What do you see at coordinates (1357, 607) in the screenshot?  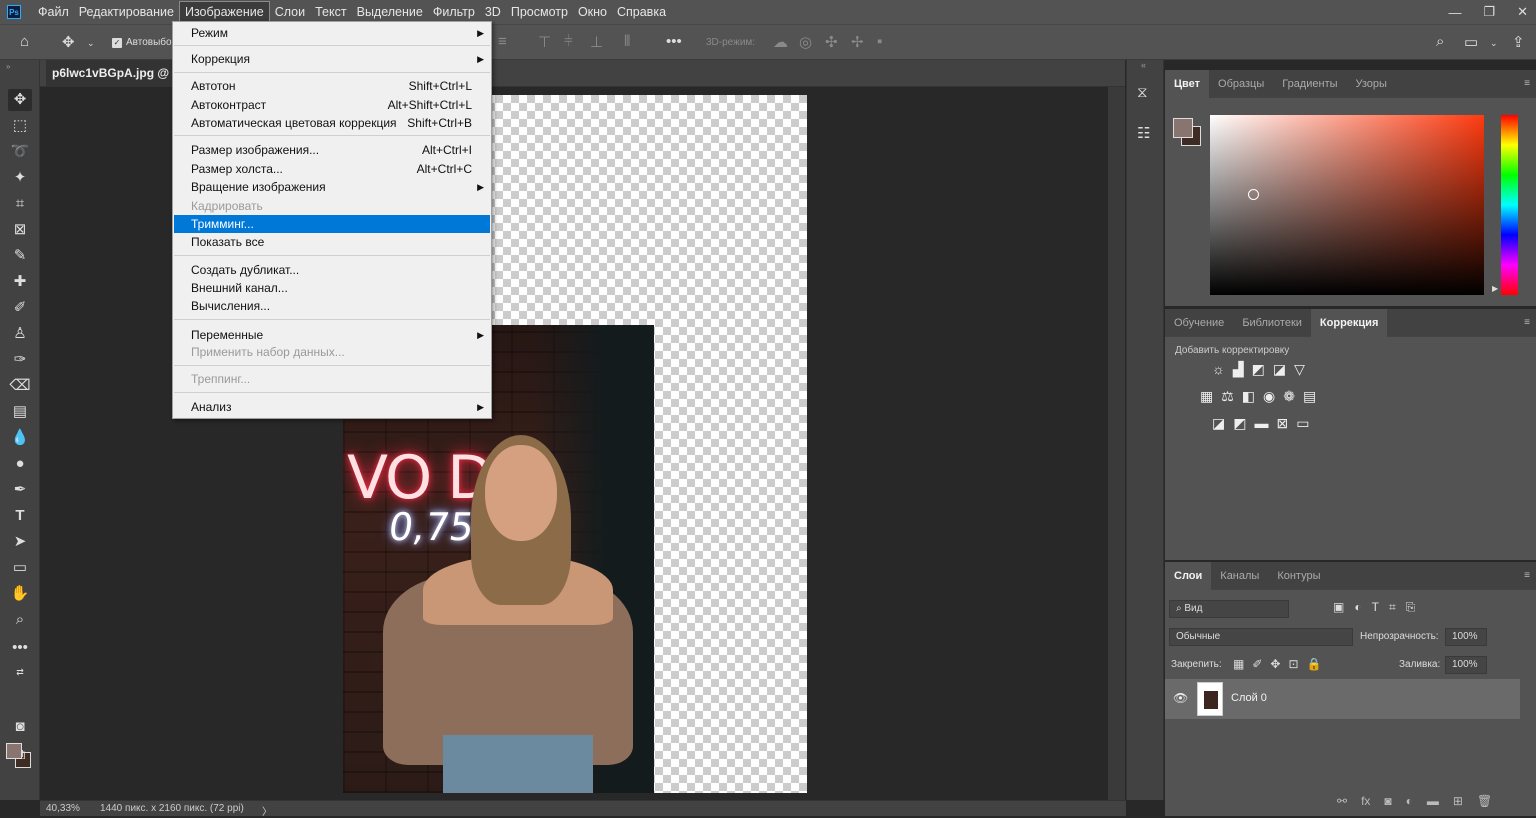 I see `filter-adjustment-icon: ◐` at bounding box center [1357, 607].